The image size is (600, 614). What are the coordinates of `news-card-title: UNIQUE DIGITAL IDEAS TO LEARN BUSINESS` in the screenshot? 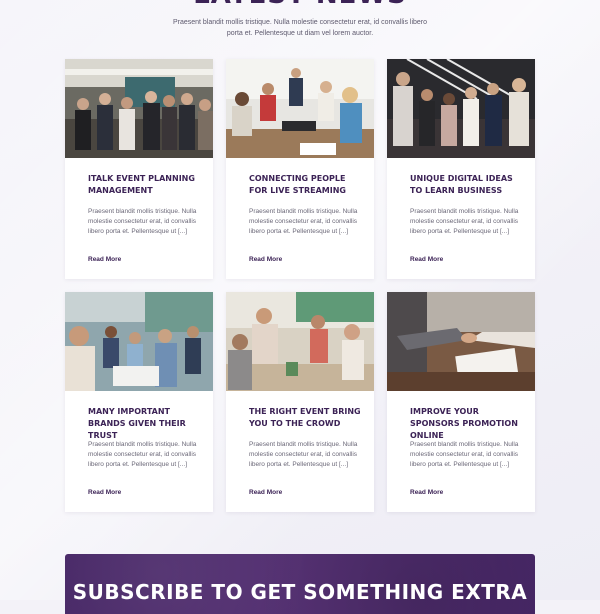 It's located at (466, 185).